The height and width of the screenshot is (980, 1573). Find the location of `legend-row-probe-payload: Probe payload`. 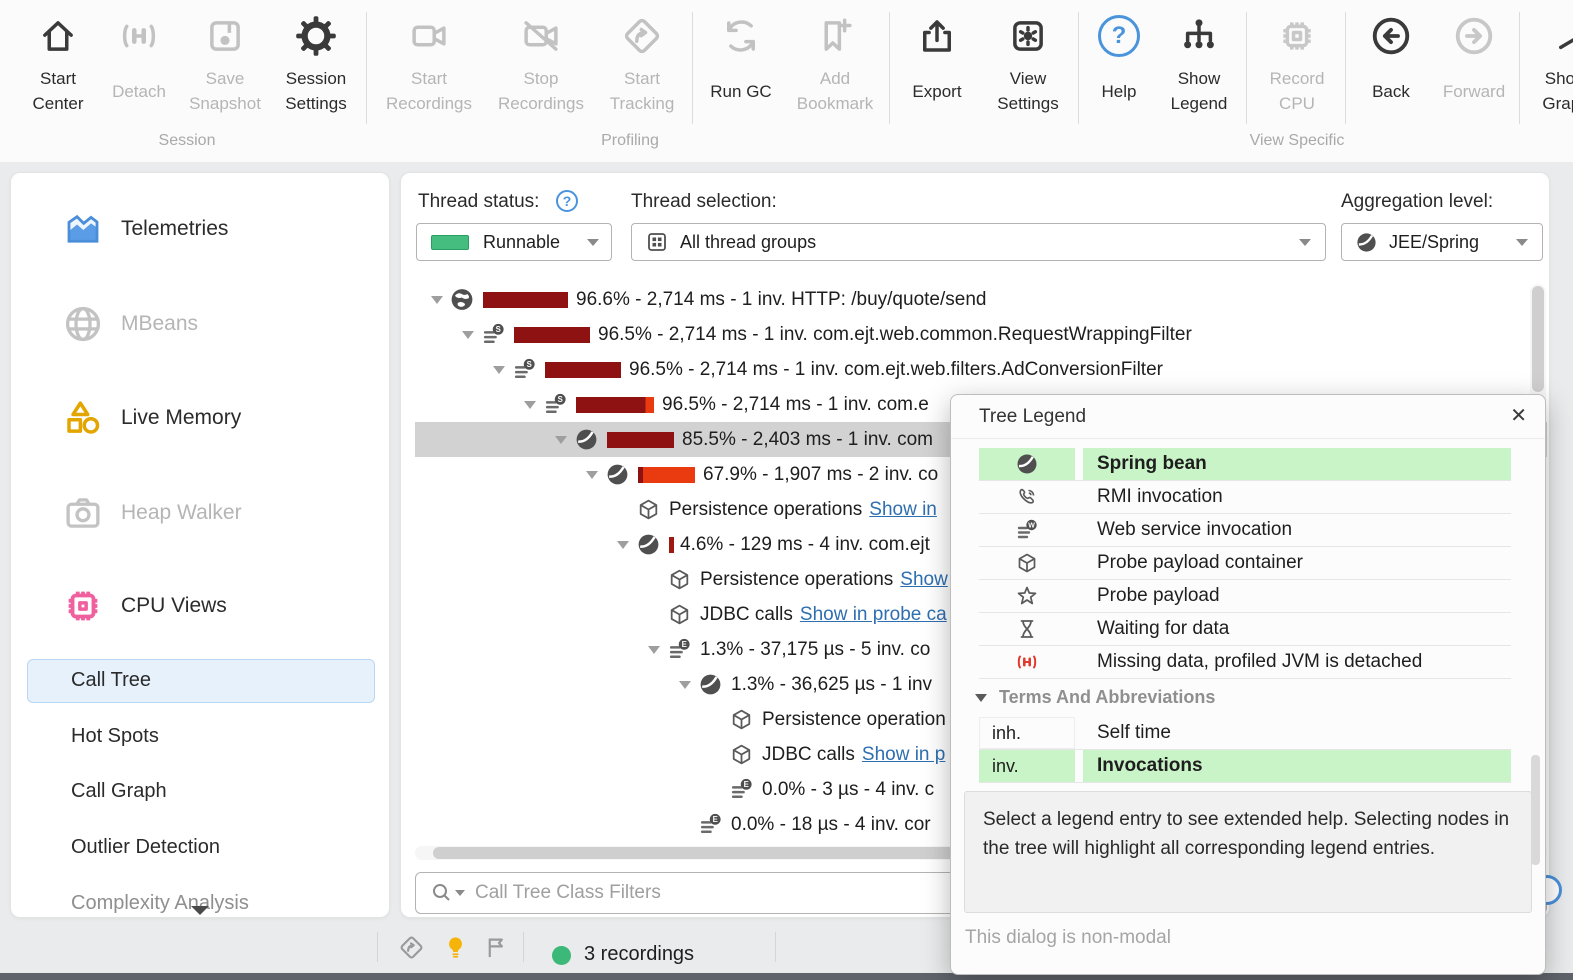

legend-row-probe-payload: Probe payload is located at coordinates (1245, 596).